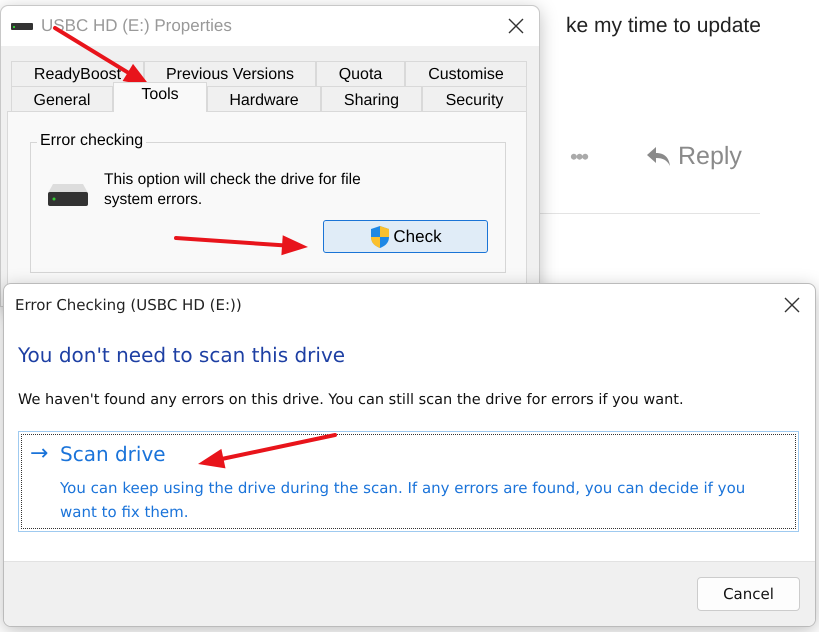  What do you see at coordinates (113, 454) in the screenshot?
I see `option-title: Scan drive` at bounding box center [113, 454].